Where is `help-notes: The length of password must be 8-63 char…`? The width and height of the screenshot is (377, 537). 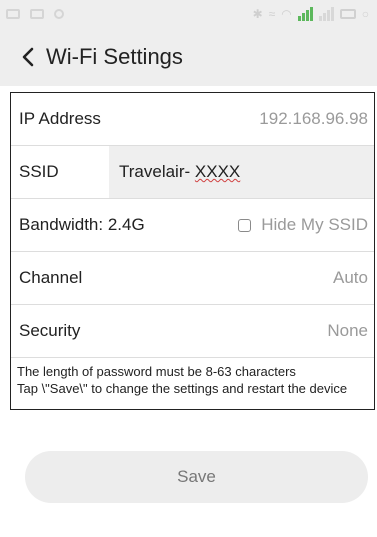
help-notes: The length of password must be 8-63 char… is located at coordinates (192, 380).